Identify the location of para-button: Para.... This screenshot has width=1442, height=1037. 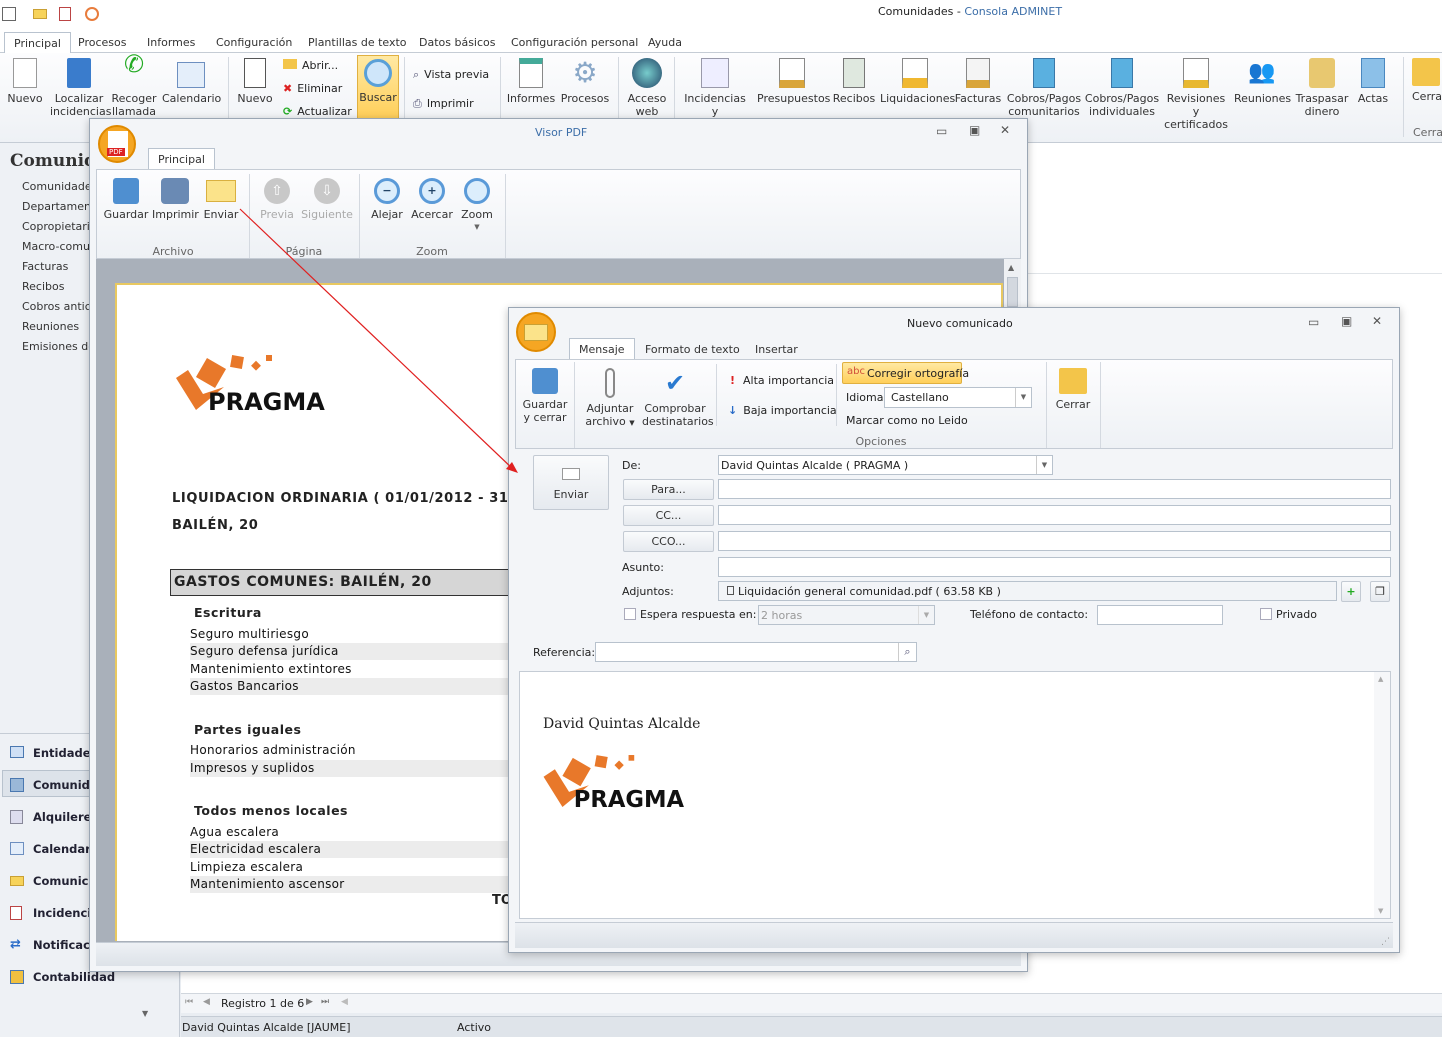
(668, 489).